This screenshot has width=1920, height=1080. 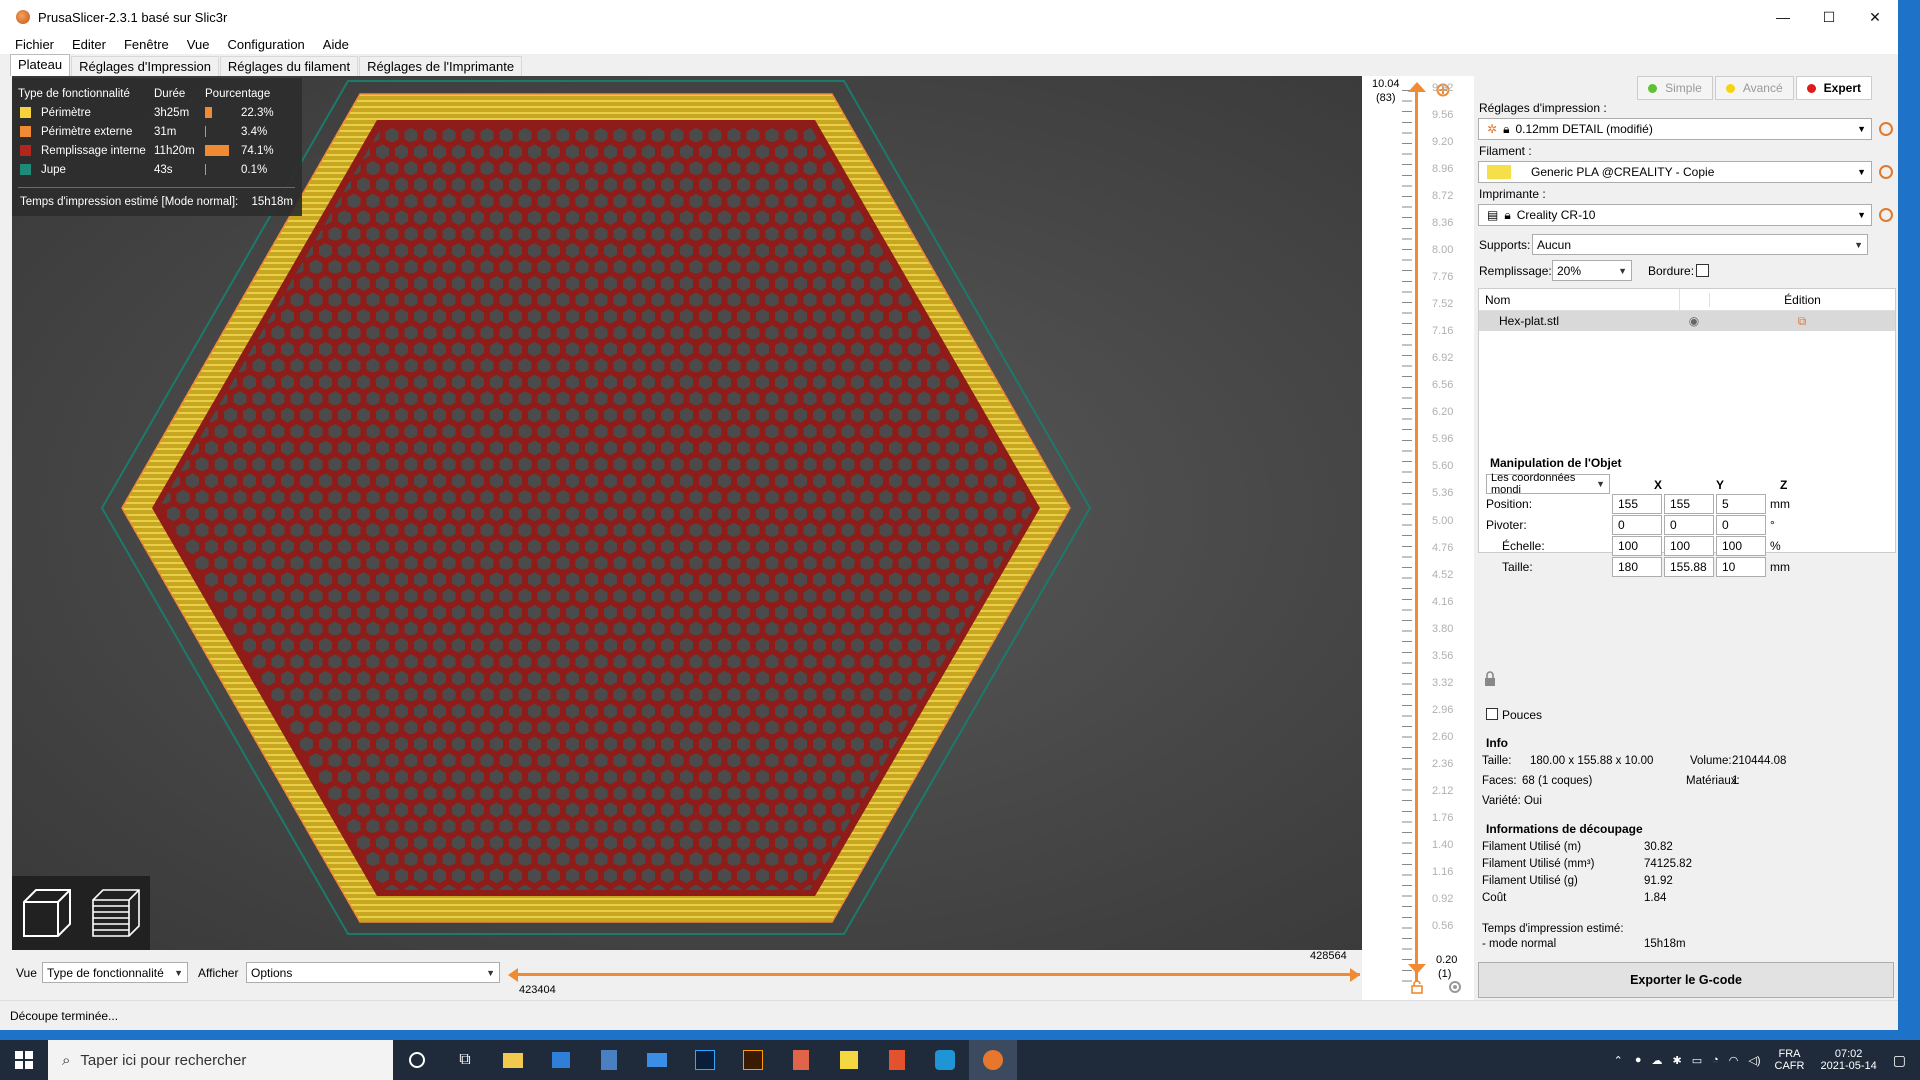 What do you see at coordinates (198, 44) in the screenshot?
I see `menu-vue: Vue` at bounding box center [198, 44].